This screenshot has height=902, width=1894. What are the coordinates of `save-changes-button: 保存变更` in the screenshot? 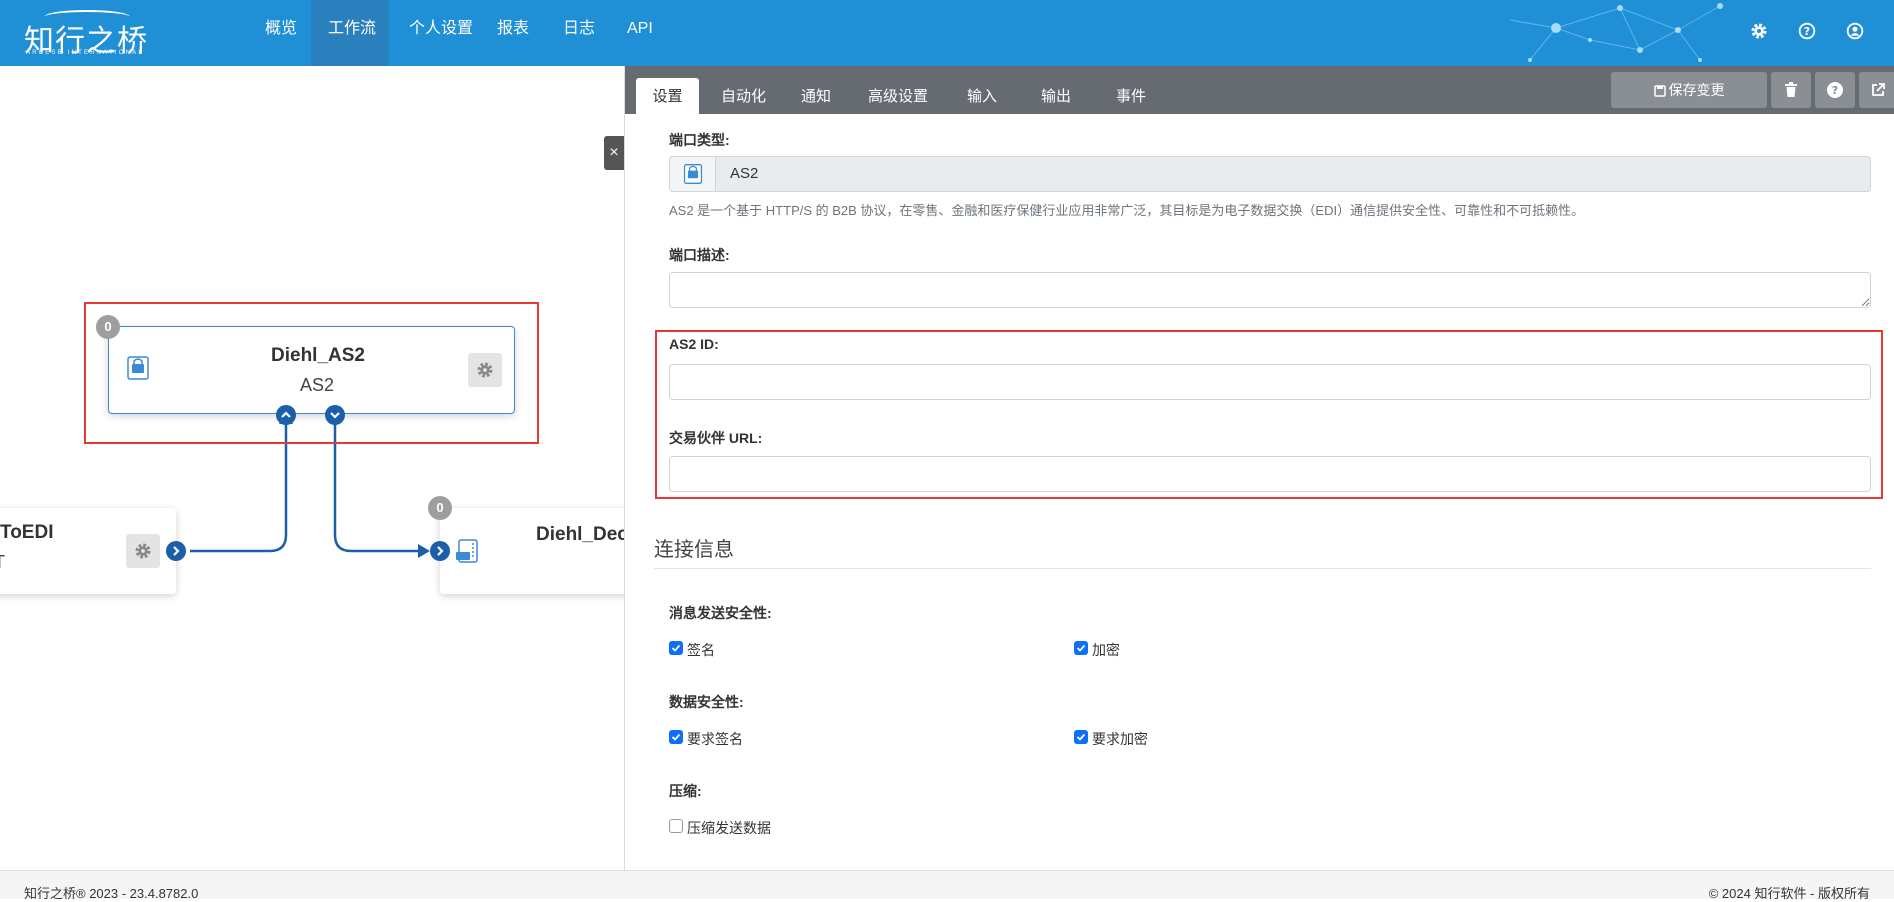 It's located at (1689, 90).